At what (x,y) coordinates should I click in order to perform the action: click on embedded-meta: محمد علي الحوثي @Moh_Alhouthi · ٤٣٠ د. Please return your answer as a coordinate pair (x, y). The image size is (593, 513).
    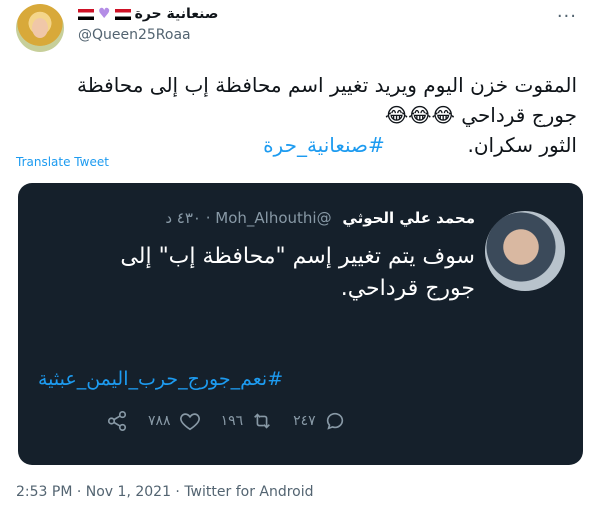
    Looking at the image, I should click on (320, 218).